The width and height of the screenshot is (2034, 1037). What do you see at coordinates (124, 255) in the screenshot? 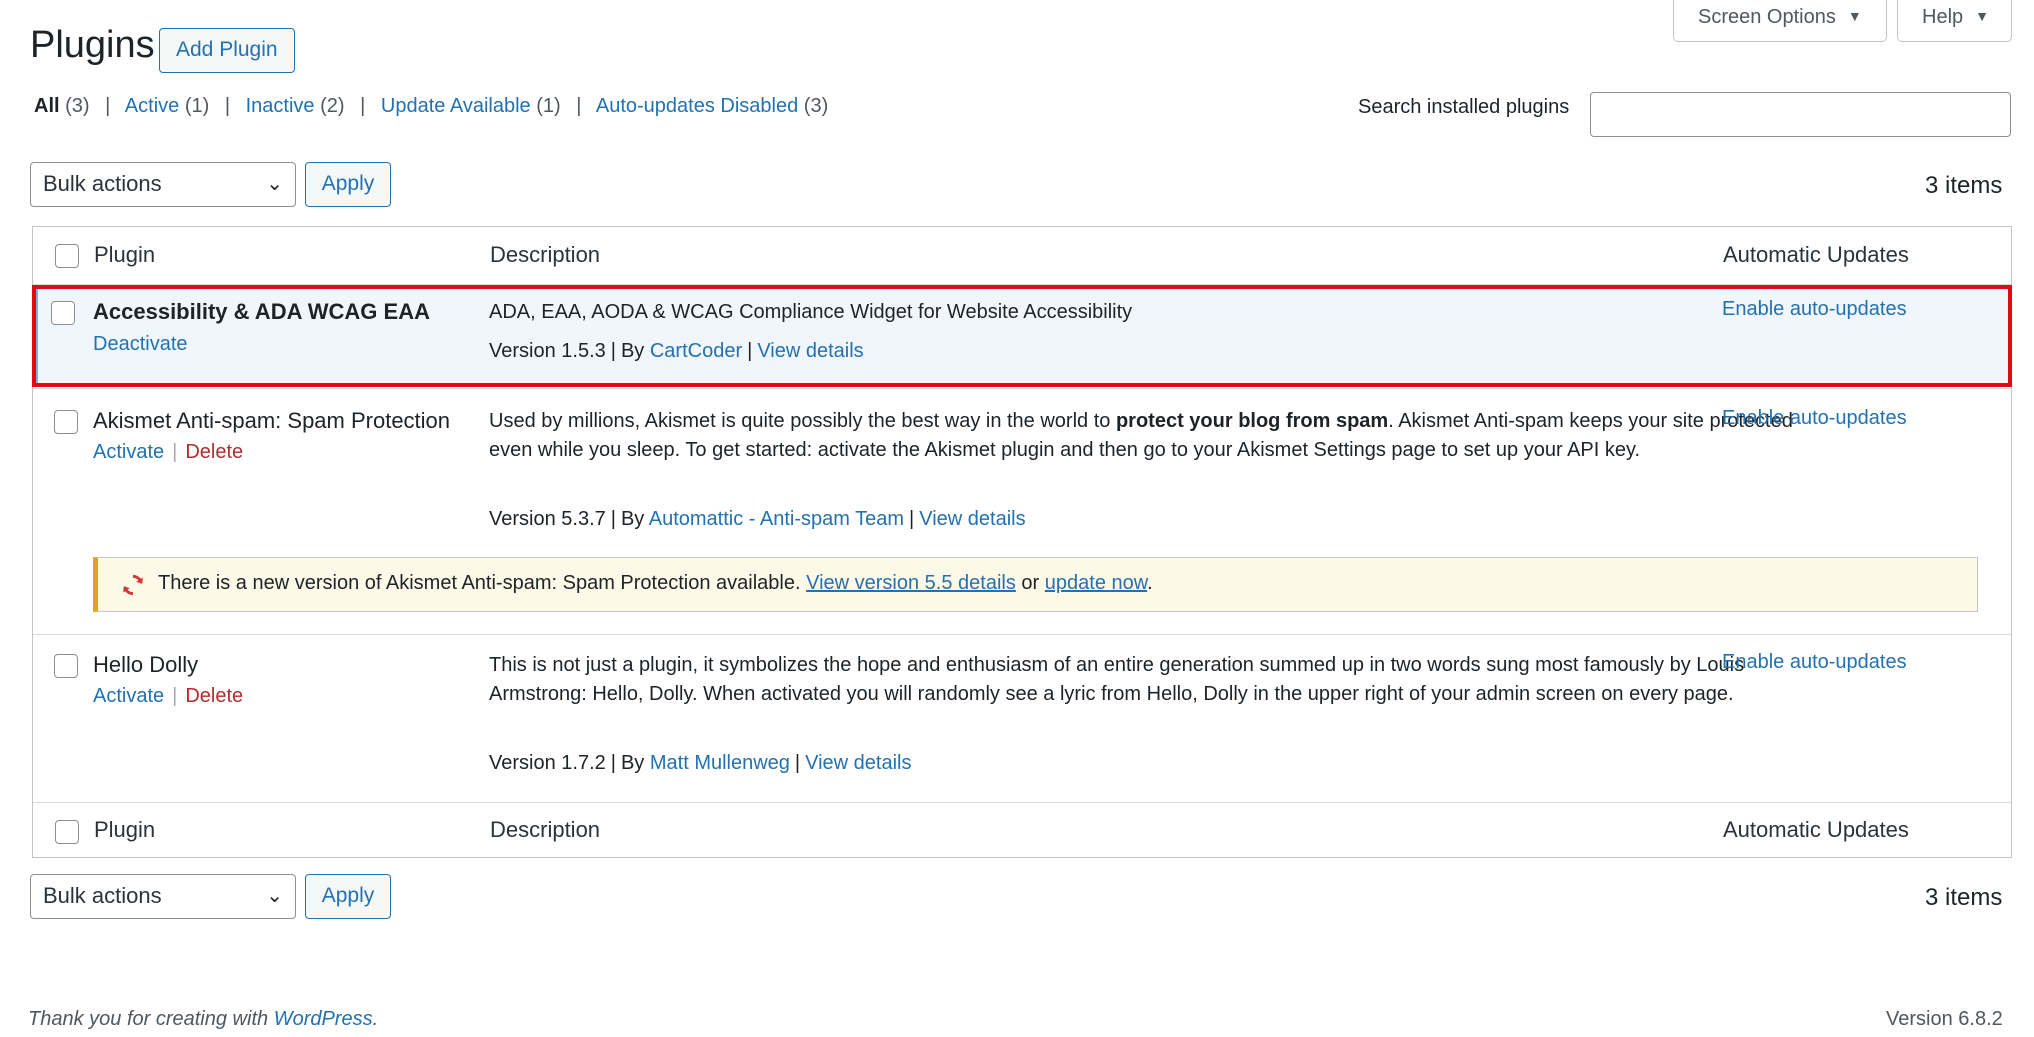
I see `column-header-plugin: Plugin` at bounding box center [124, 255].